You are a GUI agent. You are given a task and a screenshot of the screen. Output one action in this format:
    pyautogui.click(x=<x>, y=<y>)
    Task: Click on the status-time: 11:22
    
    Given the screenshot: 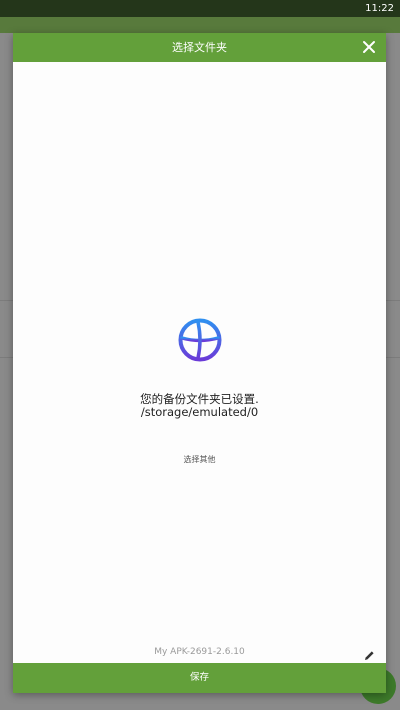 What is the action you would take?
    pyautogui.click(x=379, y=8)
    